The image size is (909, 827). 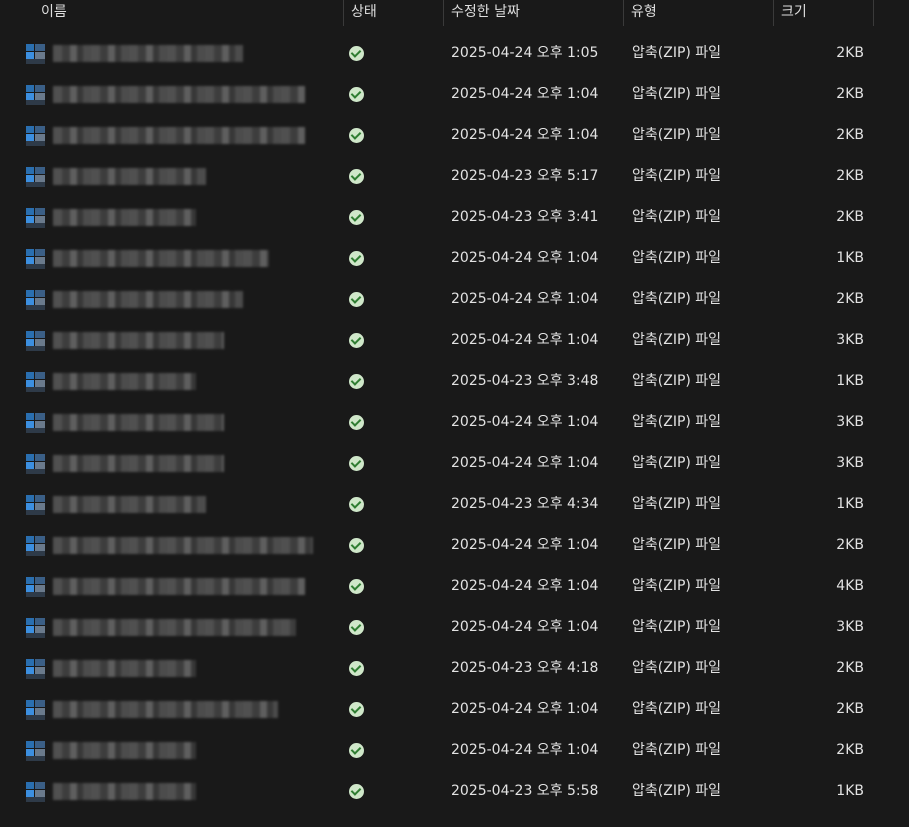 I want to click on file-date-modified: 2025-04-23 오후 3:48, so click(x=525, y=381).